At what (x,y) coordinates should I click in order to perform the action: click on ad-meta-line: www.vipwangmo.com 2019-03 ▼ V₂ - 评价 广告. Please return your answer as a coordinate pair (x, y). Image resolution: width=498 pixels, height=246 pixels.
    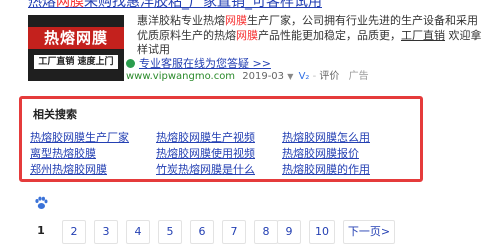
    Looking at the image, I should click on (247, 77).